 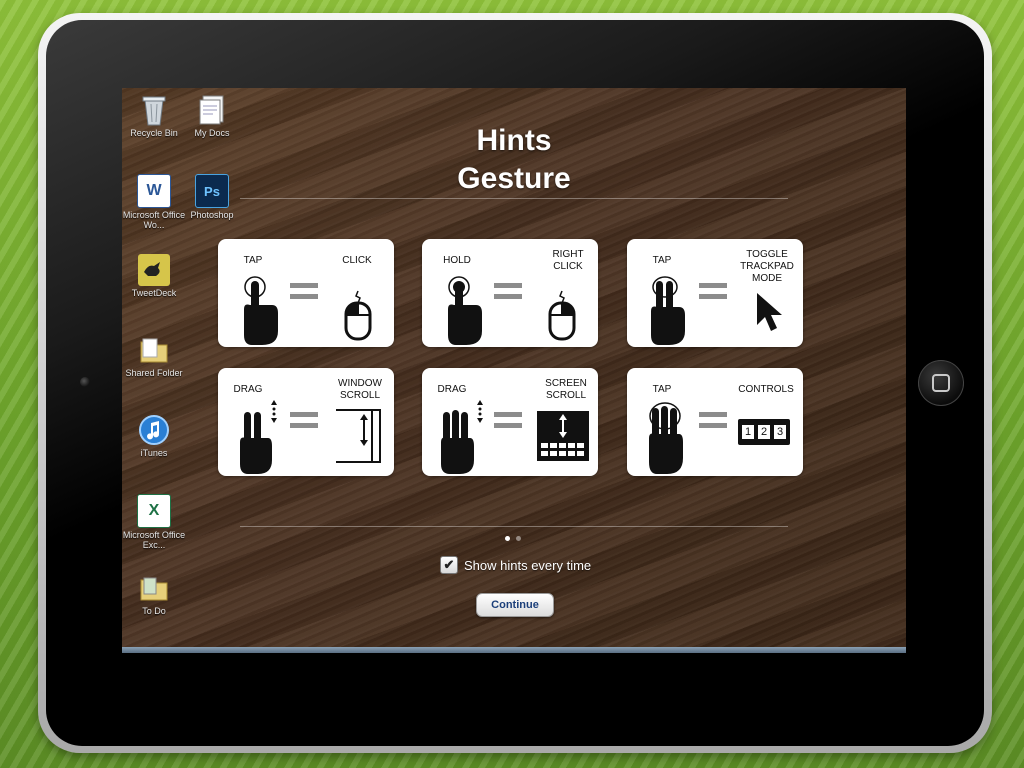 I want to click on result-label: RIGHT CLICK, so click(x=568, y=260).